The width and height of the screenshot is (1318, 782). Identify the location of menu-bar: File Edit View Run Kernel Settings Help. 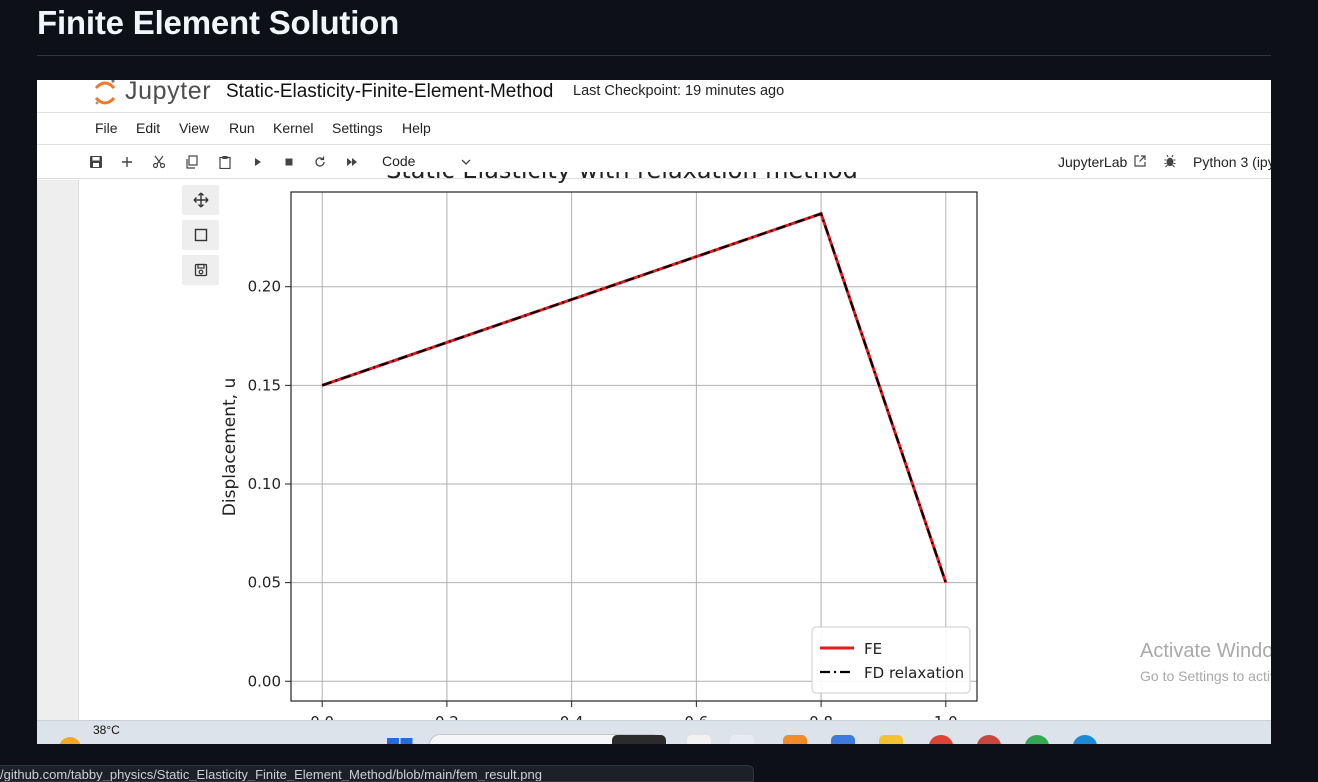
(654, 129).